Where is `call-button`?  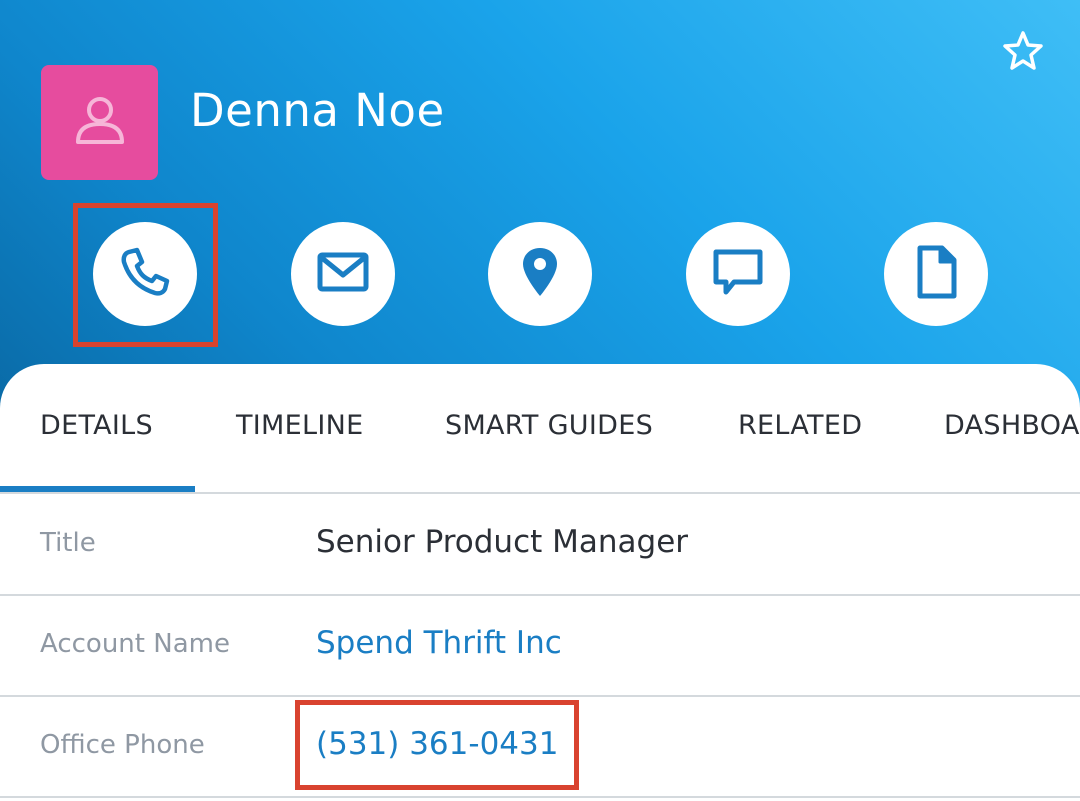
call-button is located at coordinates (145, 274).